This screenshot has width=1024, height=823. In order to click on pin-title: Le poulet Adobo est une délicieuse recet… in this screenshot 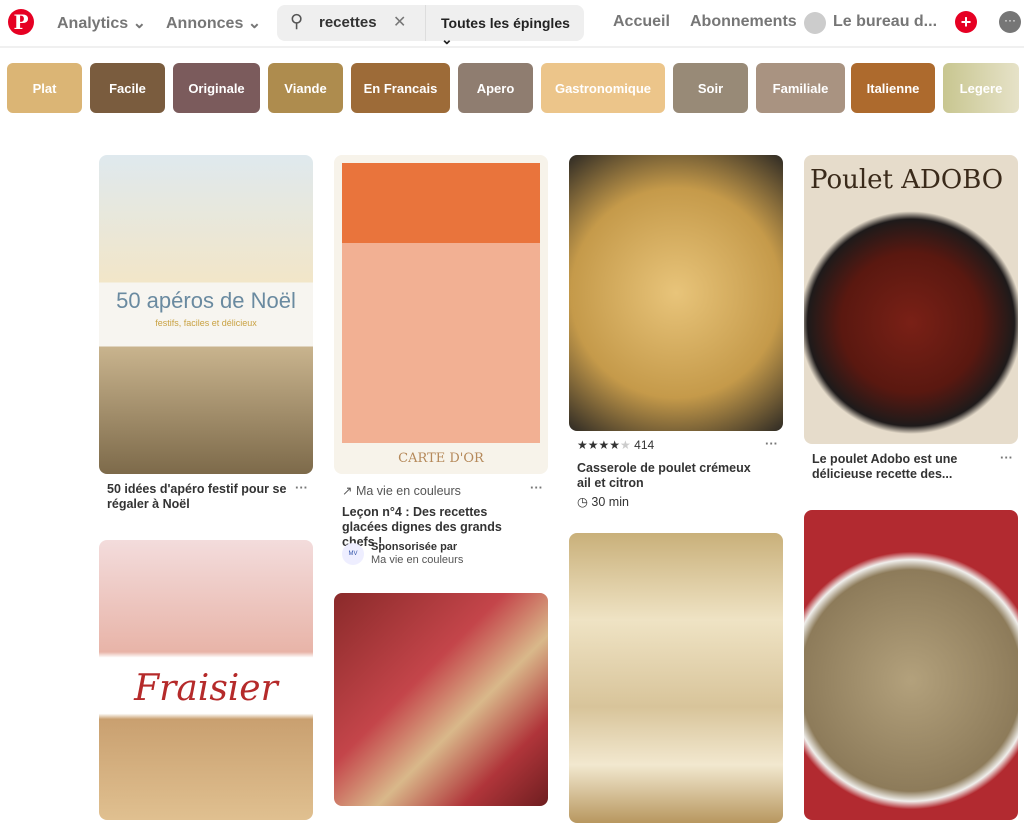, I will do `click(902, 467)`.